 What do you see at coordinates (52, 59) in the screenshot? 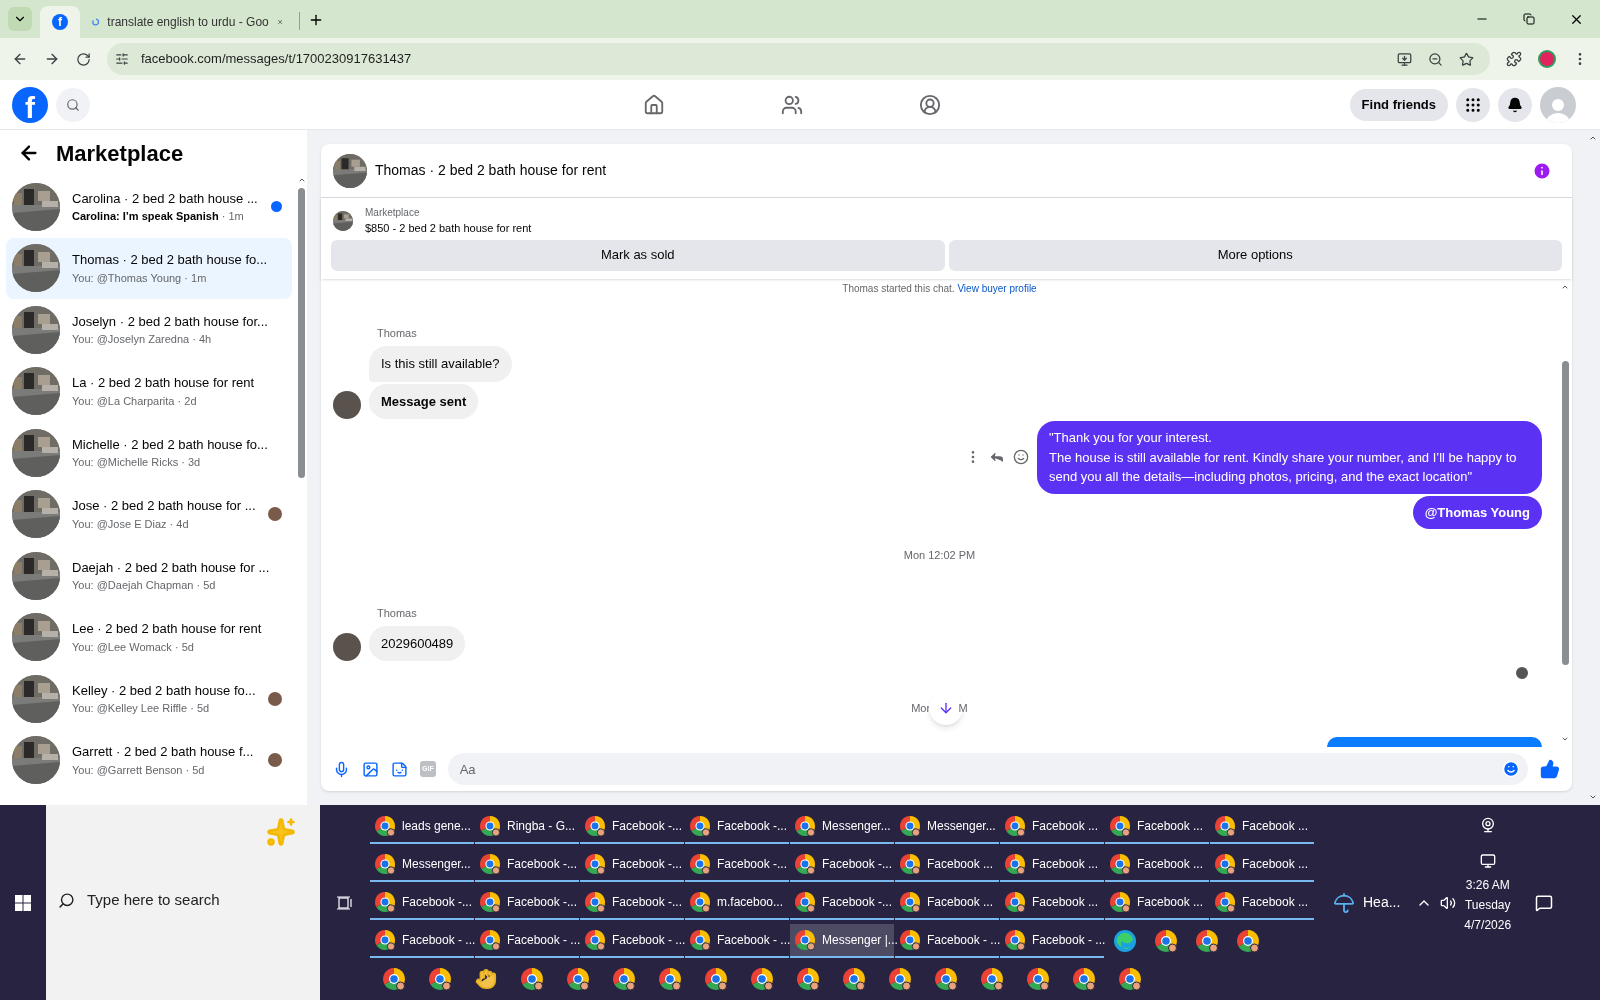
I see `forward-icon` at bounding box center [52, 59].